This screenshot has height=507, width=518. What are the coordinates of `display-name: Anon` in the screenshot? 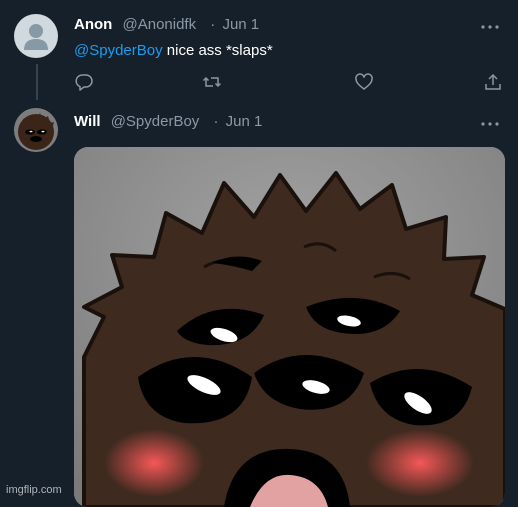 It's located at (93, 24).